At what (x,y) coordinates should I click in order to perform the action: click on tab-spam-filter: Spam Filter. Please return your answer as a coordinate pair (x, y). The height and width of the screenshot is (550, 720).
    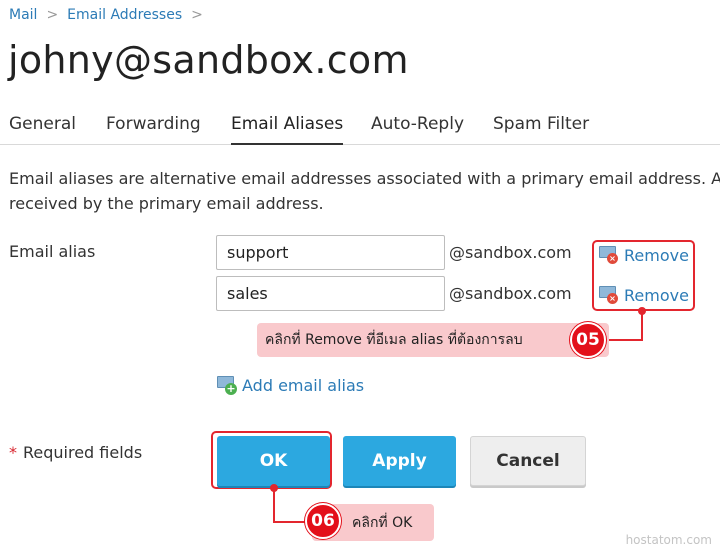
    Looking at the image, I should click on (541, 129).